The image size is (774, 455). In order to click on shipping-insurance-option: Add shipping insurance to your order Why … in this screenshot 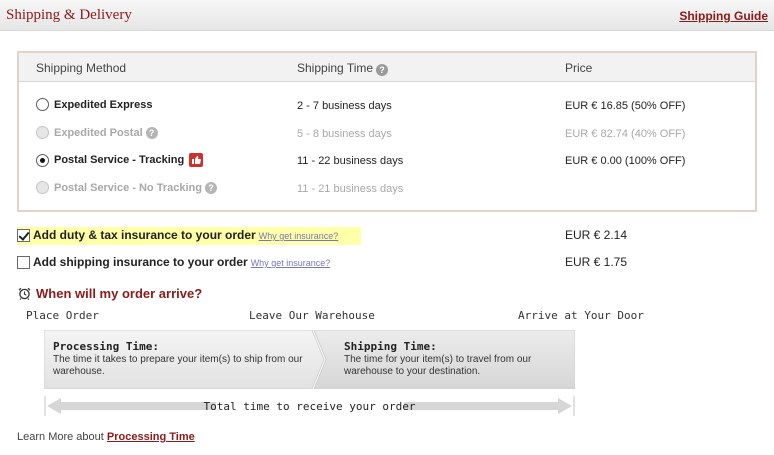, I will do `click(387, 263)`.